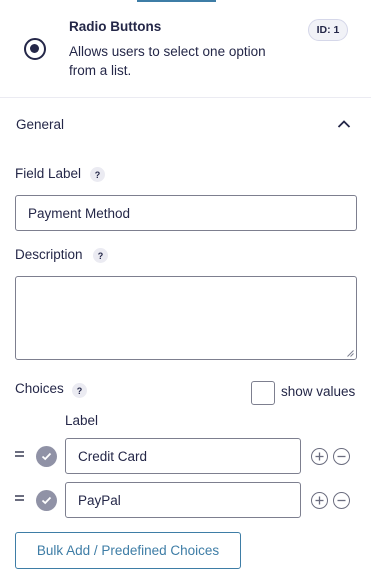  I want to click on bulk-add-button: Bulk Add / Predefined Choices, so click(128, 550).